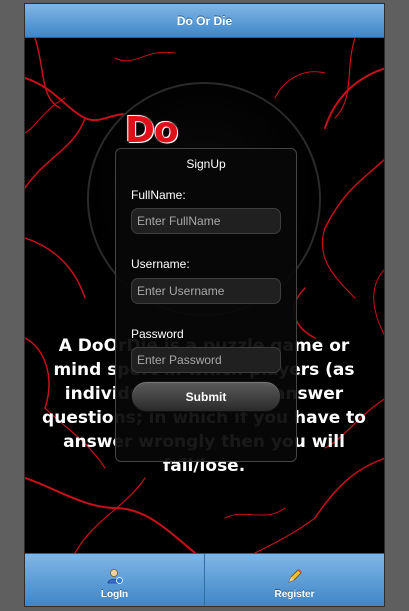 This screenshot has height=611, width=409. I want to click on tab-register: Register, so click(294, 580).